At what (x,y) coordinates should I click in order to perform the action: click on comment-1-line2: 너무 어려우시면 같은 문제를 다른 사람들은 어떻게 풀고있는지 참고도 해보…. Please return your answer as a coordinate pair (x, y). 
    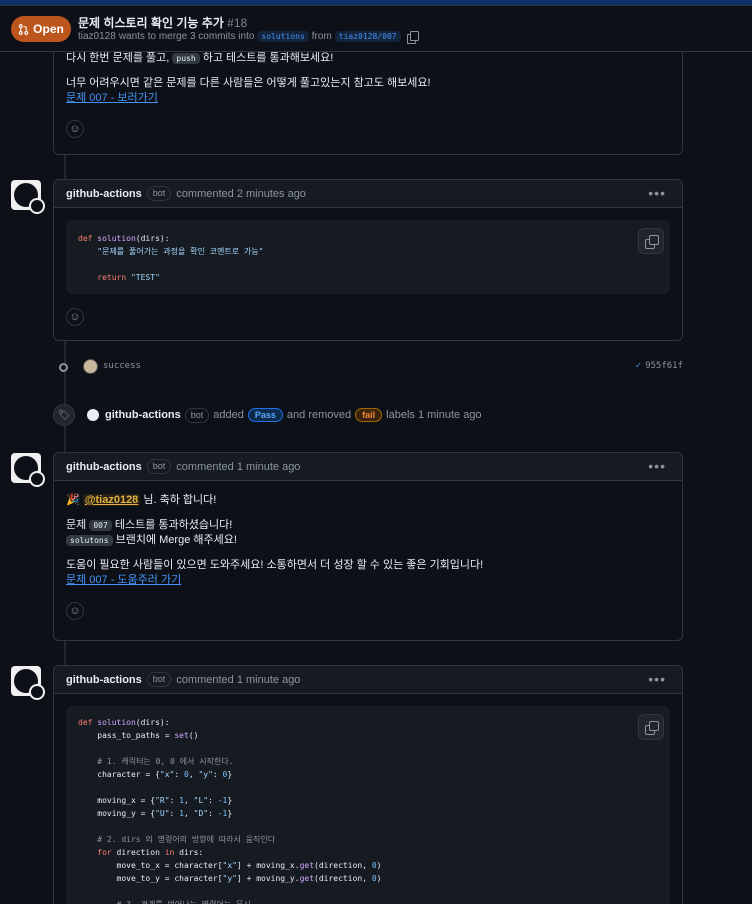
    Looking at the image, I should click on (368, 91).